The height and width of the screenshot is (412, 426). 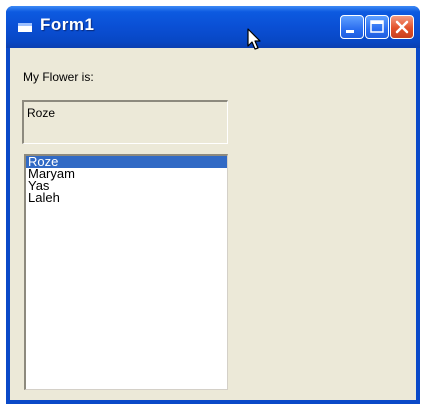 I want to click on close-icon, so click(x=402, y=27).